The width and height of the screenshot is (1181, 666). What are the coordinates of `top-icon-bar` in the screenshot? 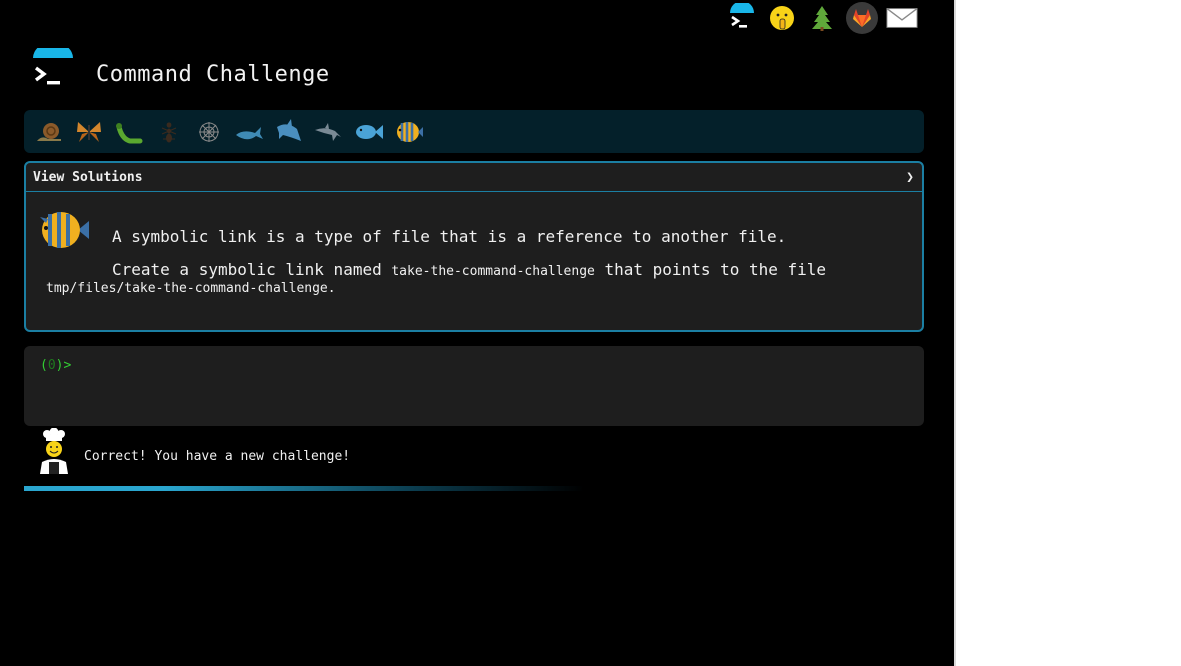 It's located at (822, 18).